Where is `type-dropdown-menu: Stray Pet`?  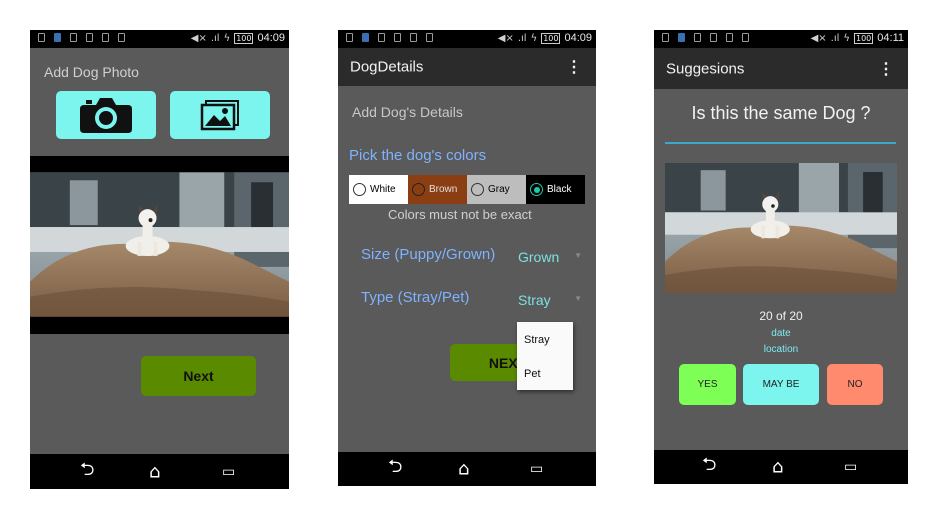 type-dropdown-menu: Stray Pet is located at coordinates (545, 356).